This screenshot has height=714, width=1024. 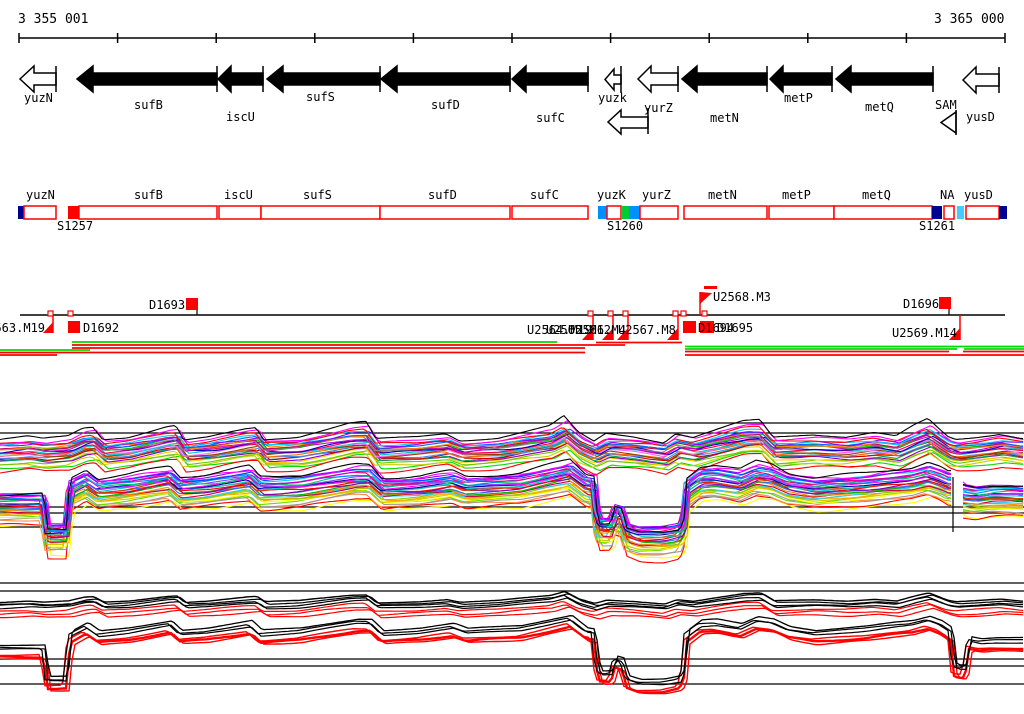 What do you see at coordinates (40, 212) in the screenshot?
I see `segment-box-yuzN` at bounding box center [40, 212].